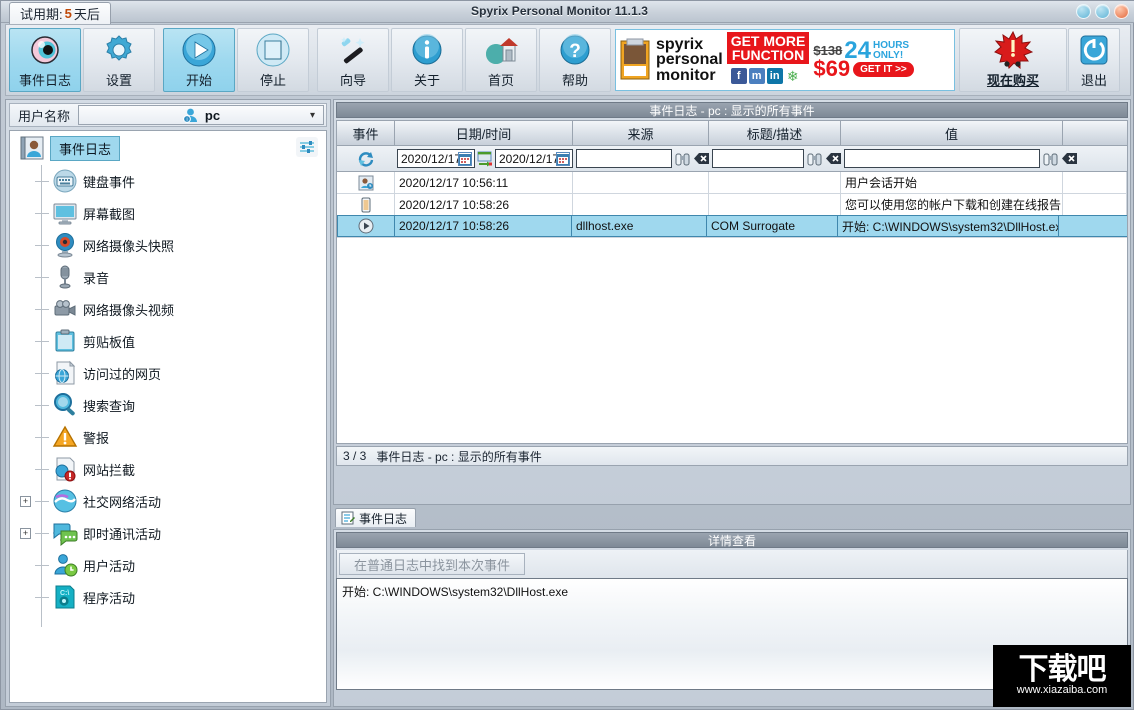  What do you see at coordinates (775, 133) in the screenshot?
I see `grid-column-title: 标题/描述` at bounding box center [775, 133].